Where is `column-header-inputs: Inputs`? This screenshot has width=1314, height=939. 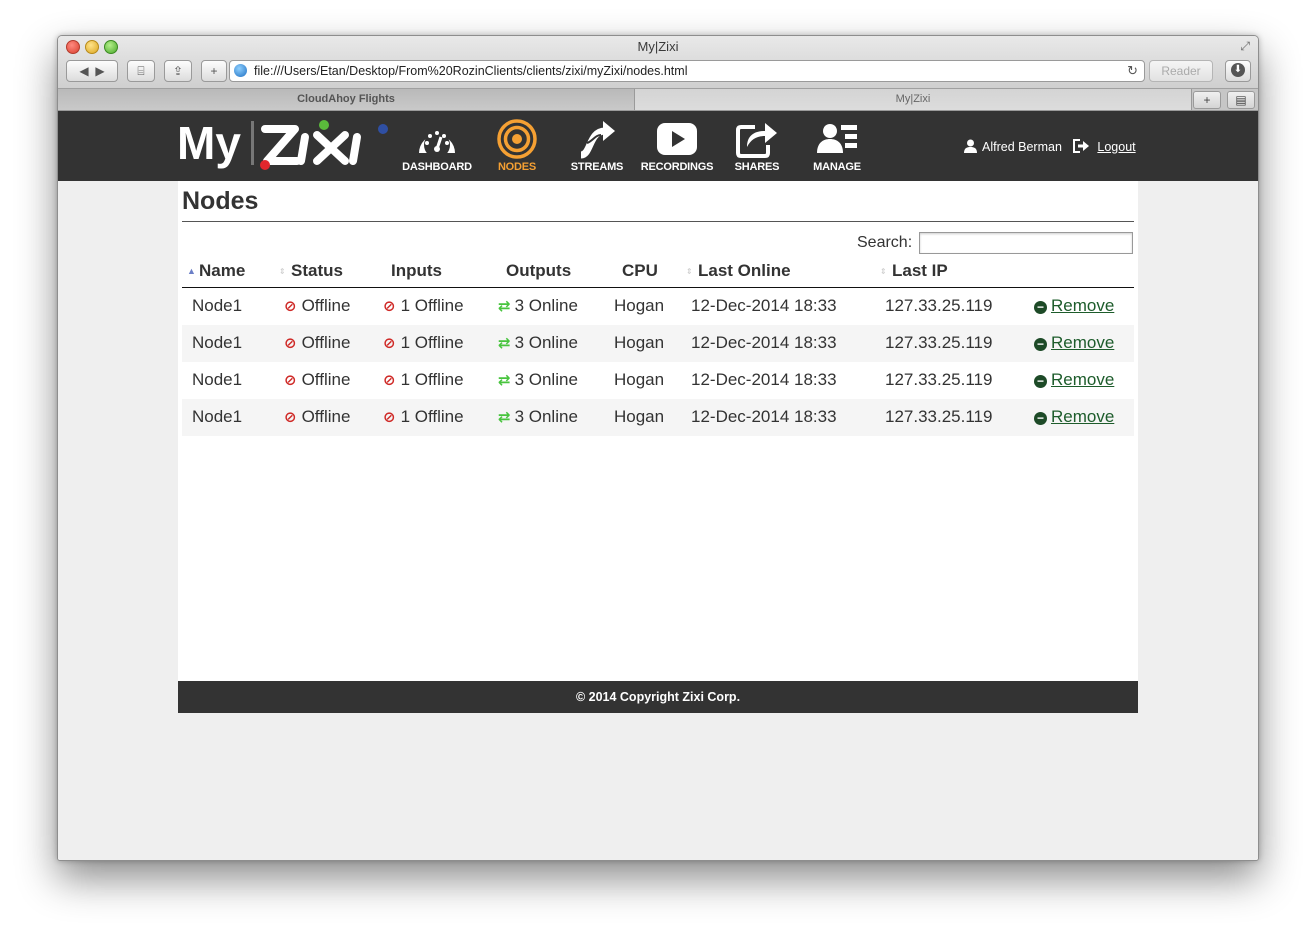
column-header-inputs: Inputs is located at coordinates (416, 271).